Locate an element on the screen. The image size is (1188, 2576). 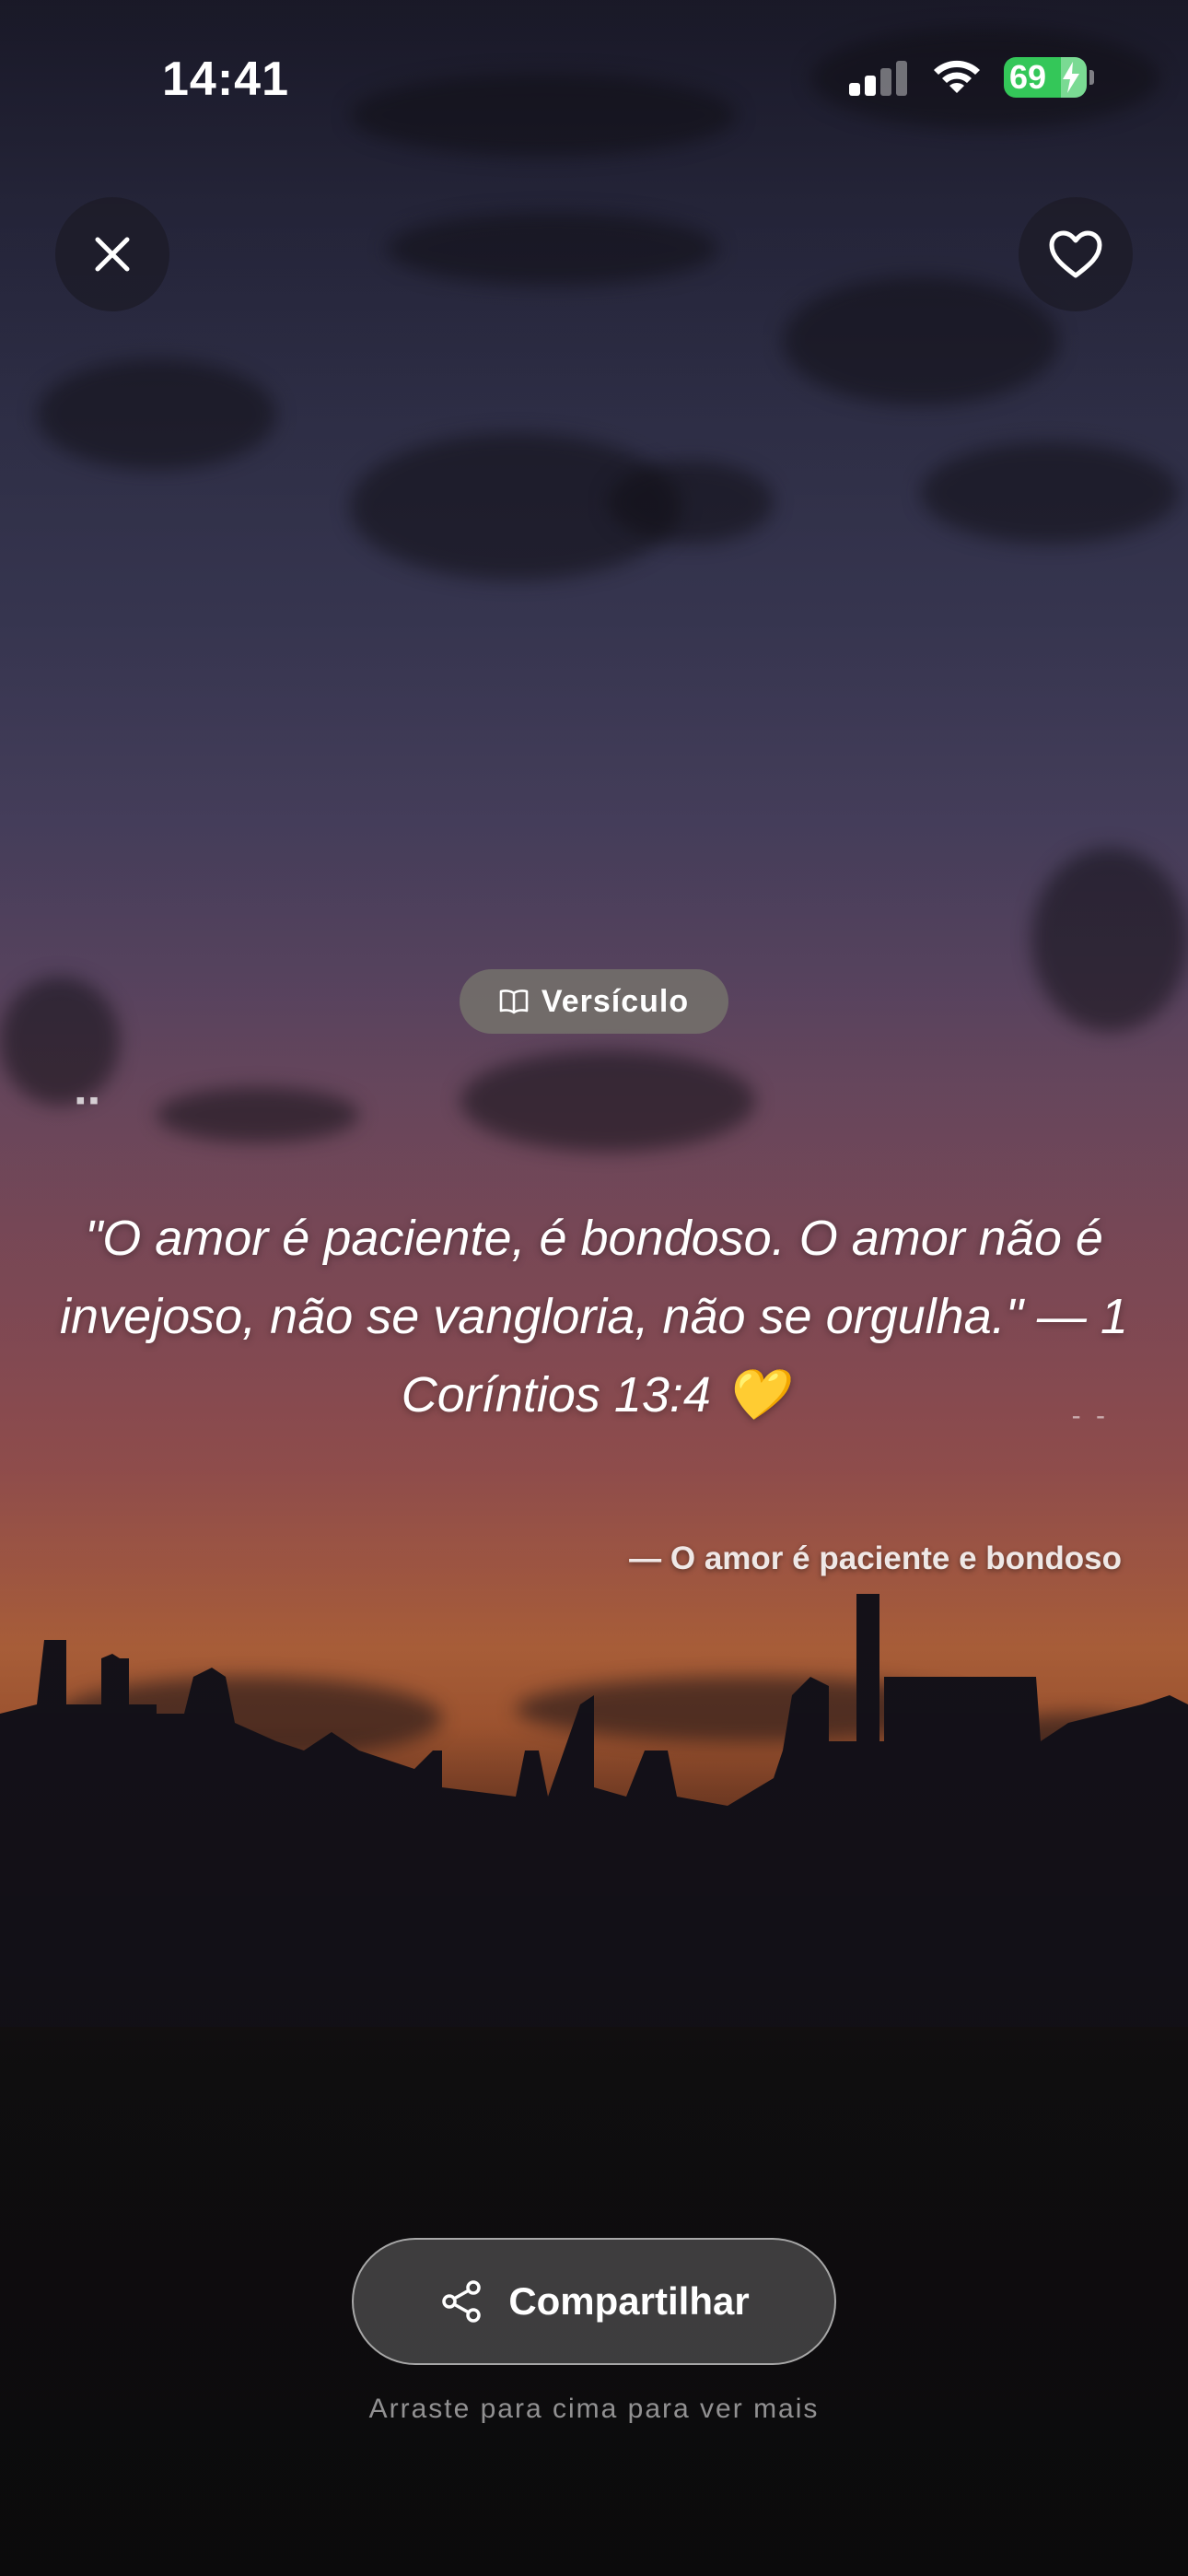
cellular-signal-icon is located at coordinates (878, 78).